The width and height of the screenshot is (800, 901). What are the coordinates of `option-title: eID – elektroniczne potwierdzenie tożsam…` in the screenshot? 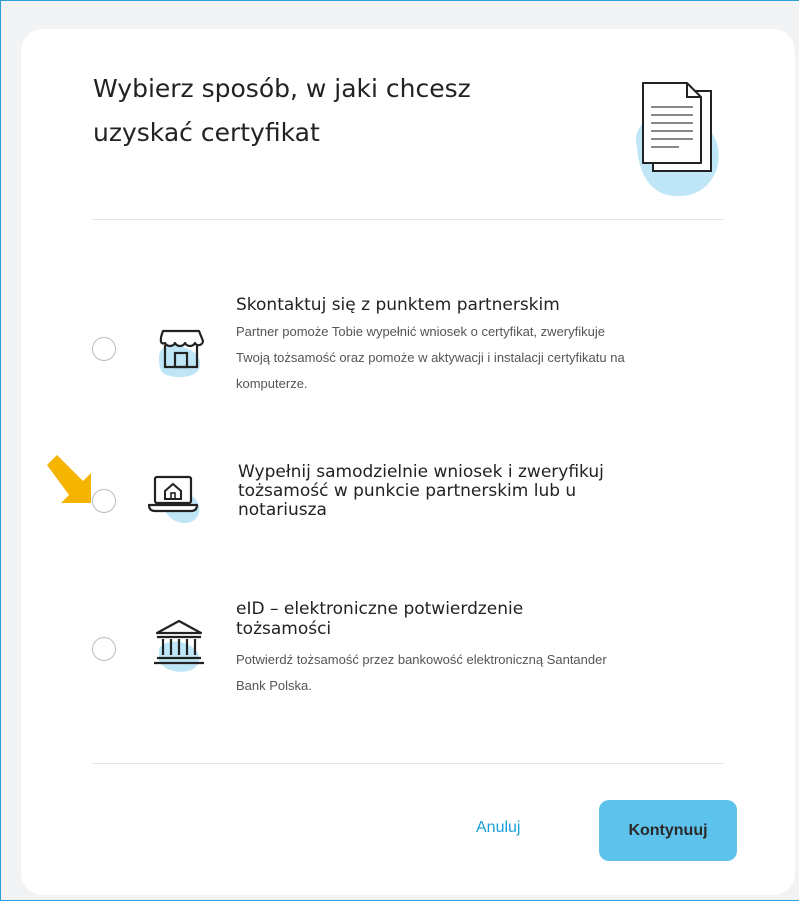 It's located at (380, 619).